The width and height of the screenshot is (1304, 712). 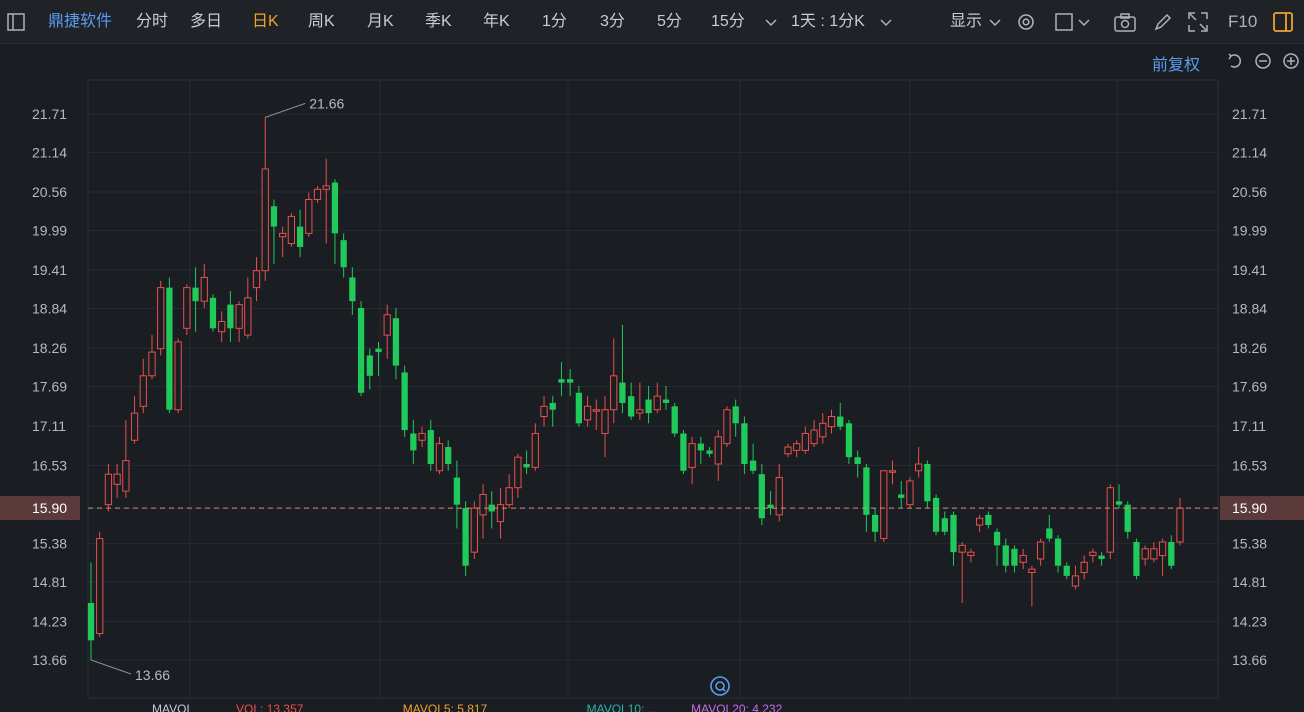 What do you see at coordinates (1283, 24) in the screenshot?
I see `panel-toggle-icon` at bounding box center [1283, 24].